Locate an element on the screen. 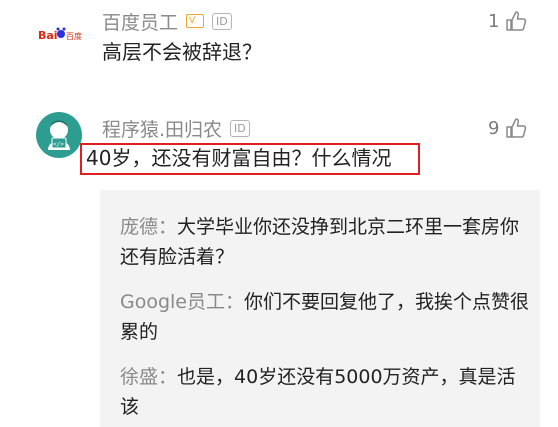  avatar: Bai 百度 is located at coordinates (59, 35).